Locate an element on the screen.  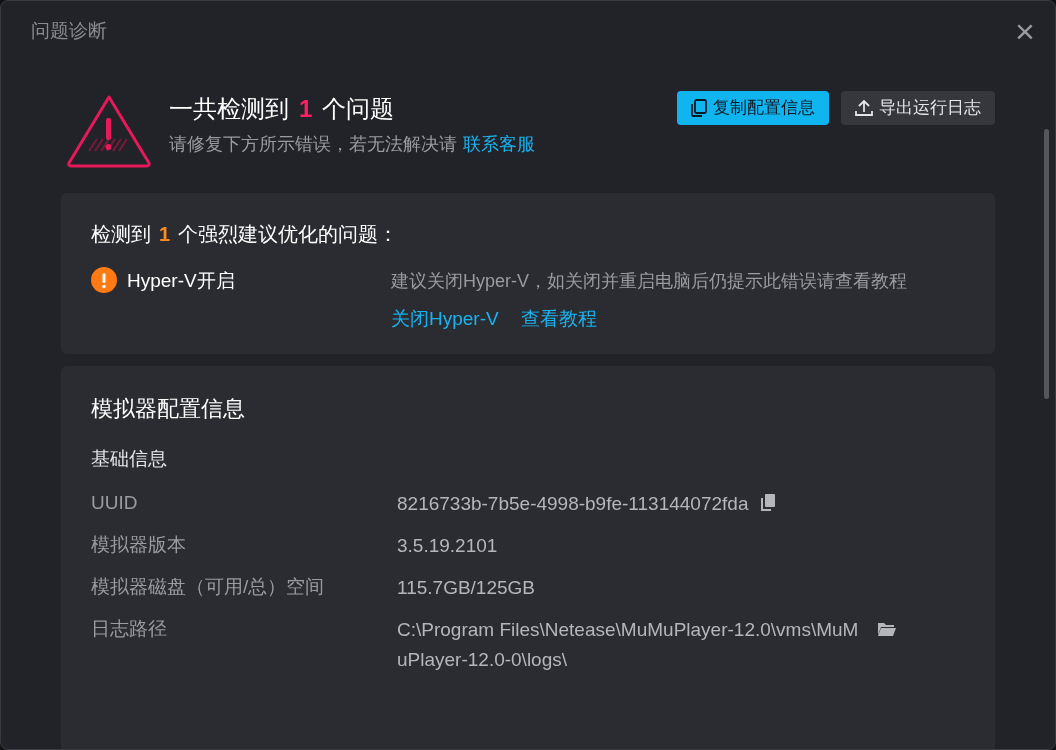
folder-icon is located at coordinates (887, 629).